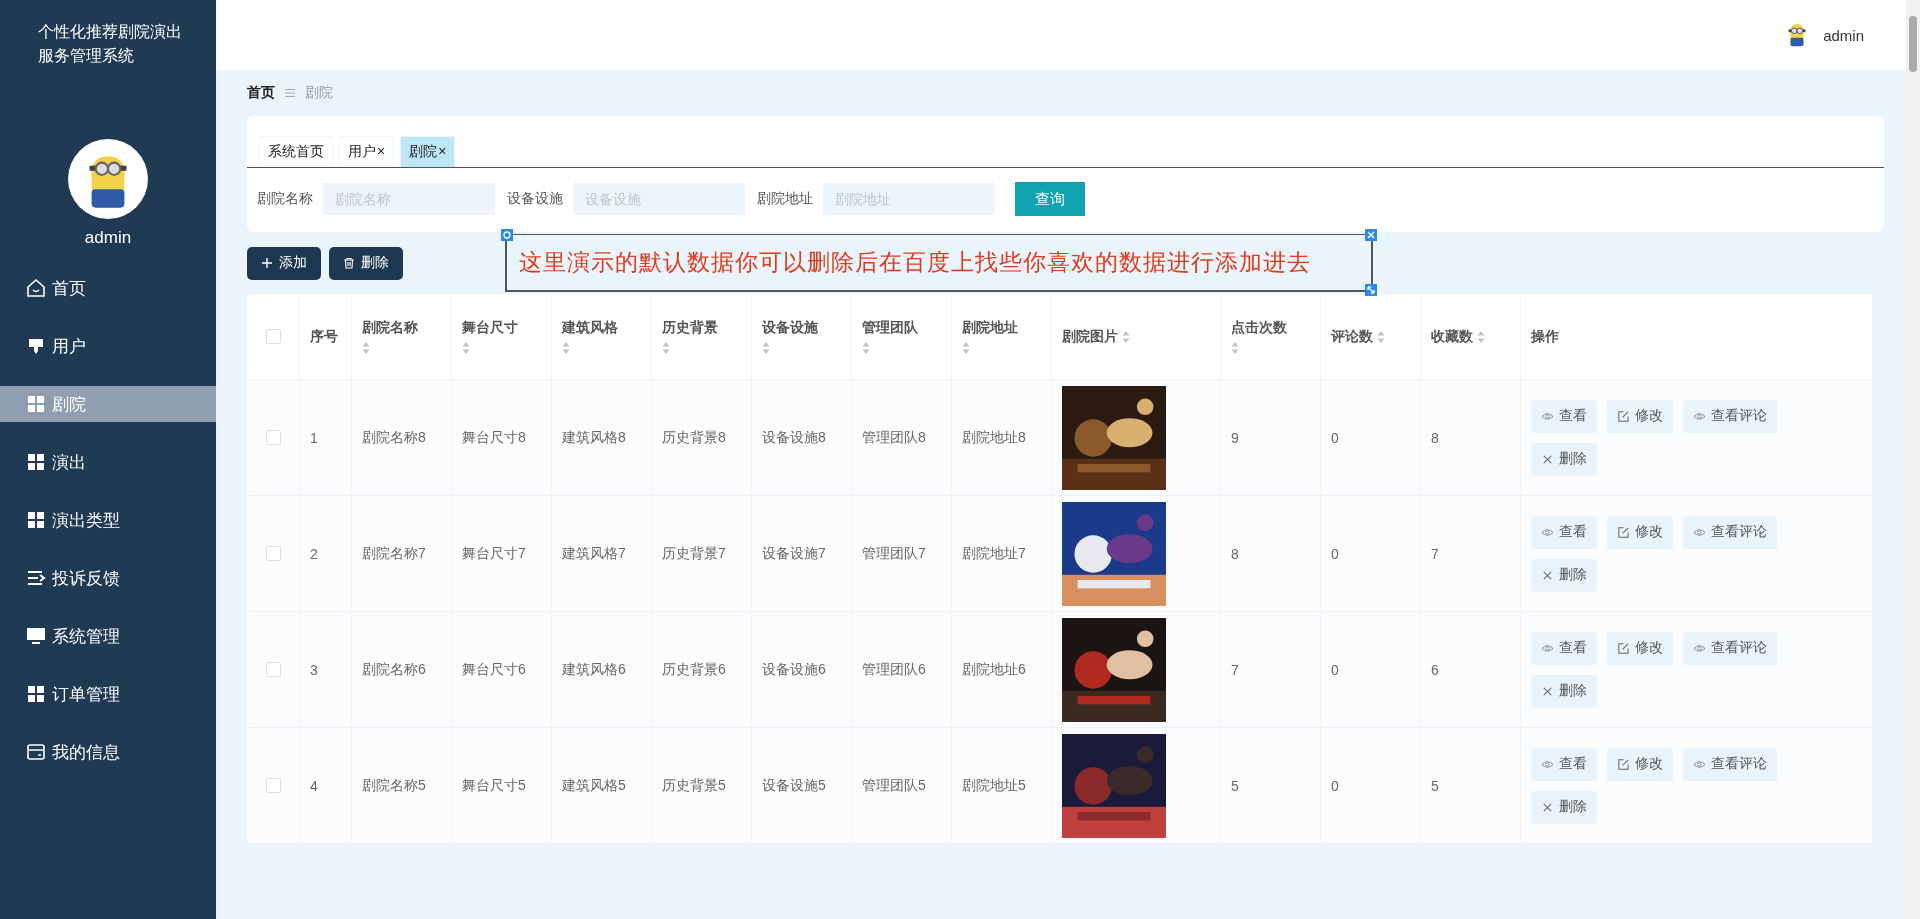  I want to click on home-icon, so click(36, 288).